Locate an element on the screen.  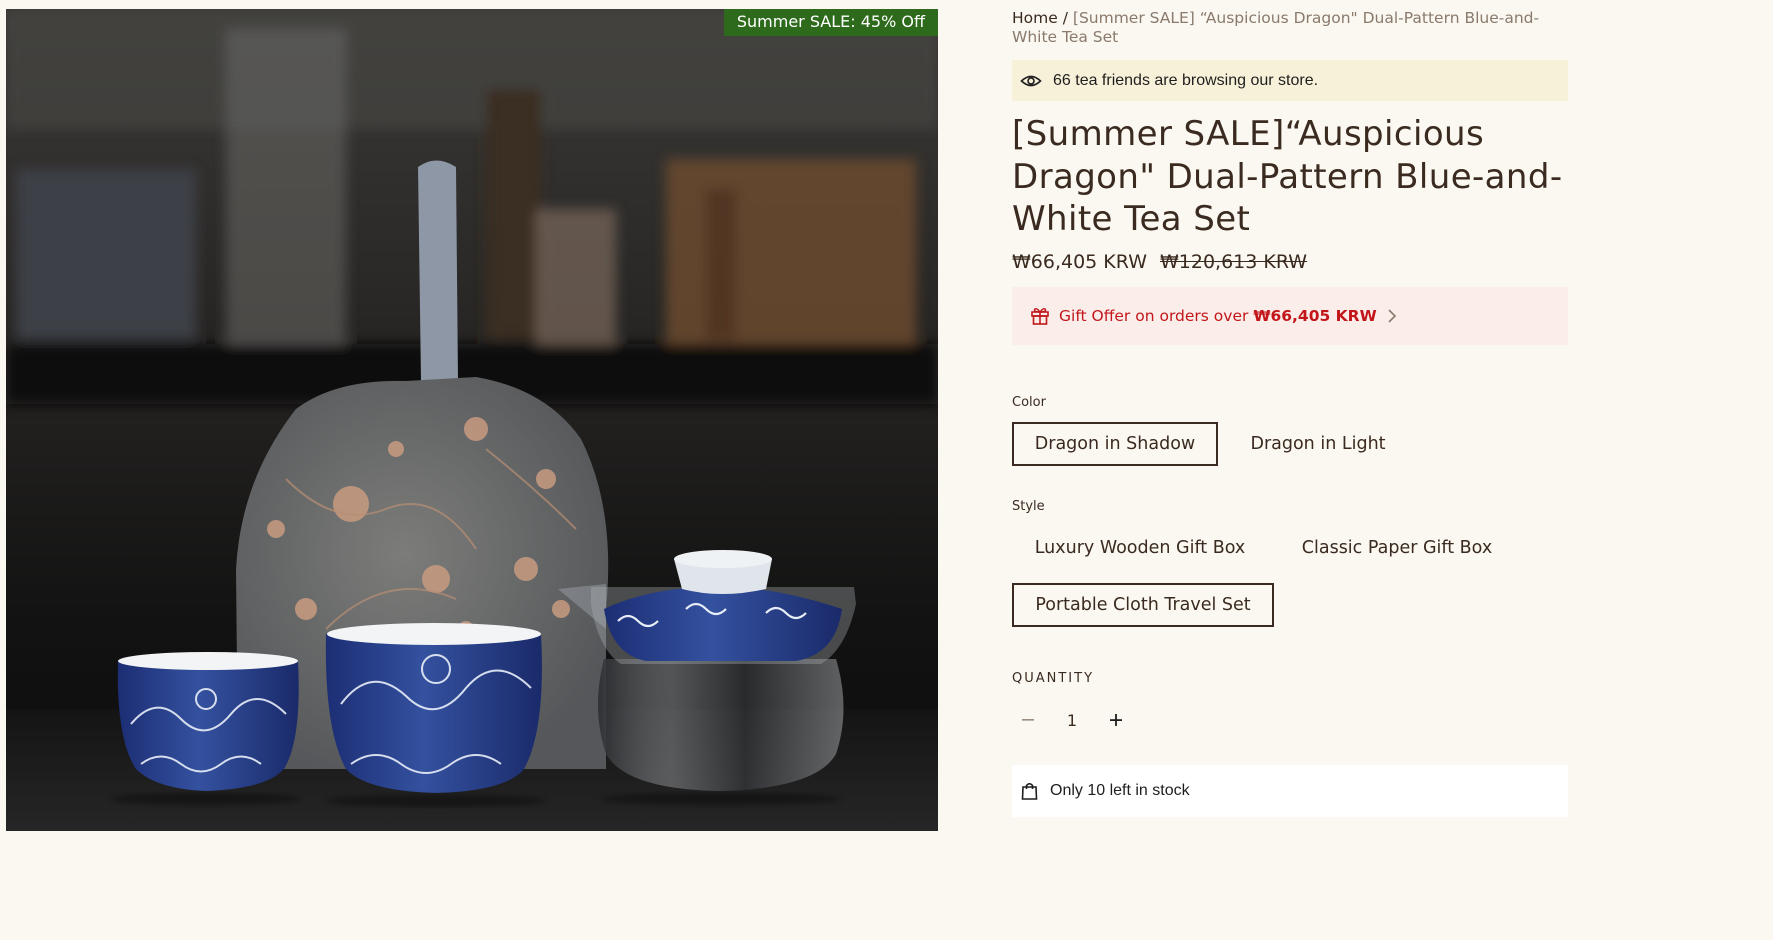
gift-offer-banner: Gift Offer on orders over ₩66,405 KRW is located at coordinates (1290, 316).